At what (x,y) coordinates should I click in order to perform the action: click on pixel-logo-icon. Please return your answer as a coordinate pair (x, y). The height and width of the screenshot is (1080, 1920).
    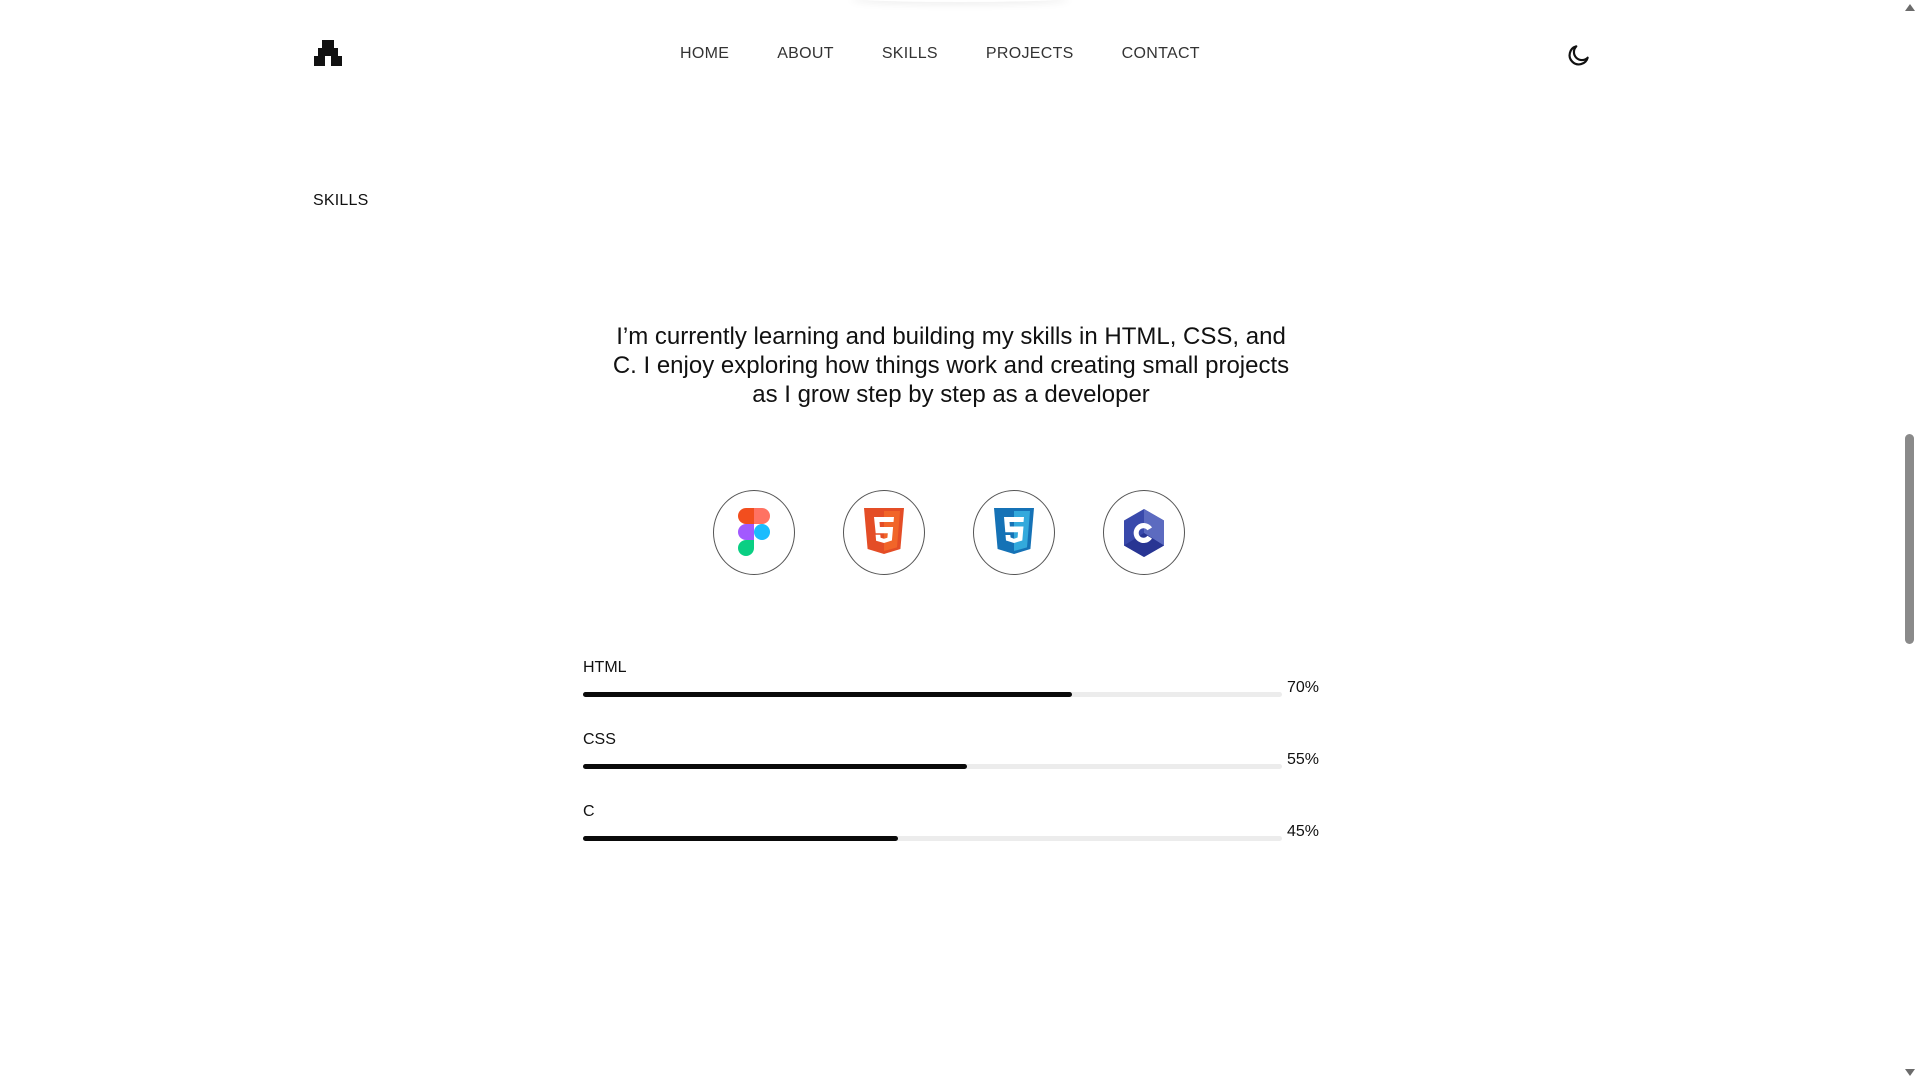
    Looking at the image, I should click on (328, 53).